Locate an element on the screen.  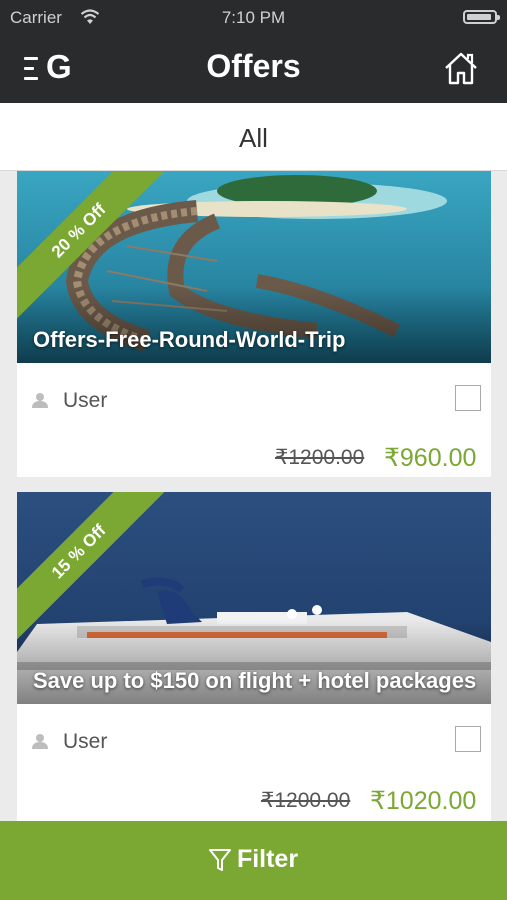
tab-all: All is located at coordinates (253, 138).